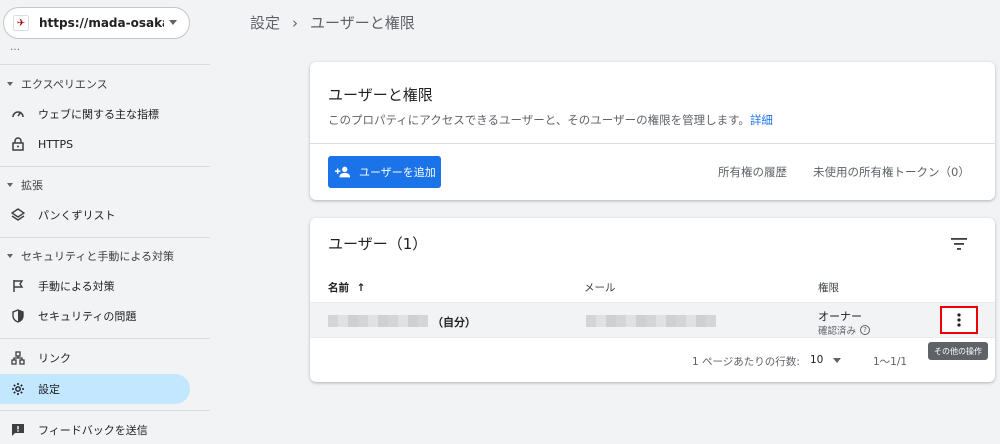  I want to click on more-actions-button, so click(959, 320).